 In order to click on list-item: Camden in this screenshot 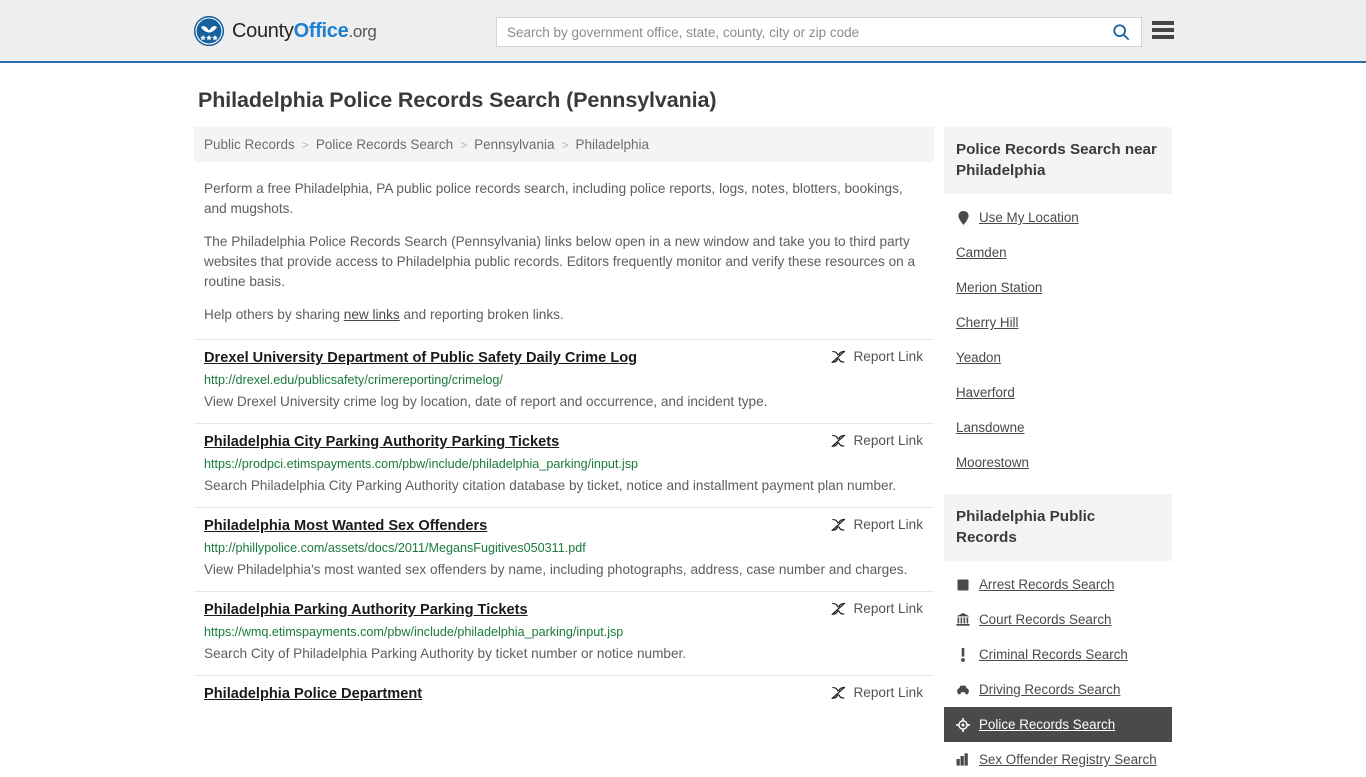, I will do `click(1058, 252)`.